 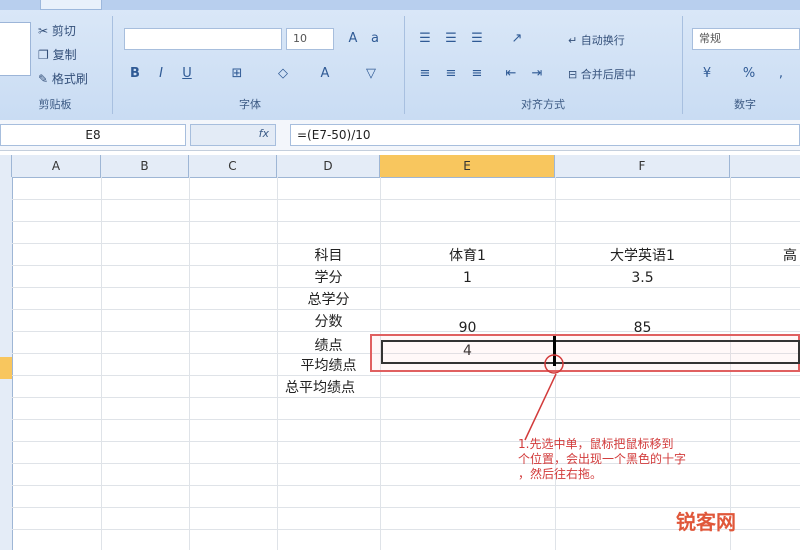 I want to click on align-right-icon: ≡, so click(x=477, y=74).